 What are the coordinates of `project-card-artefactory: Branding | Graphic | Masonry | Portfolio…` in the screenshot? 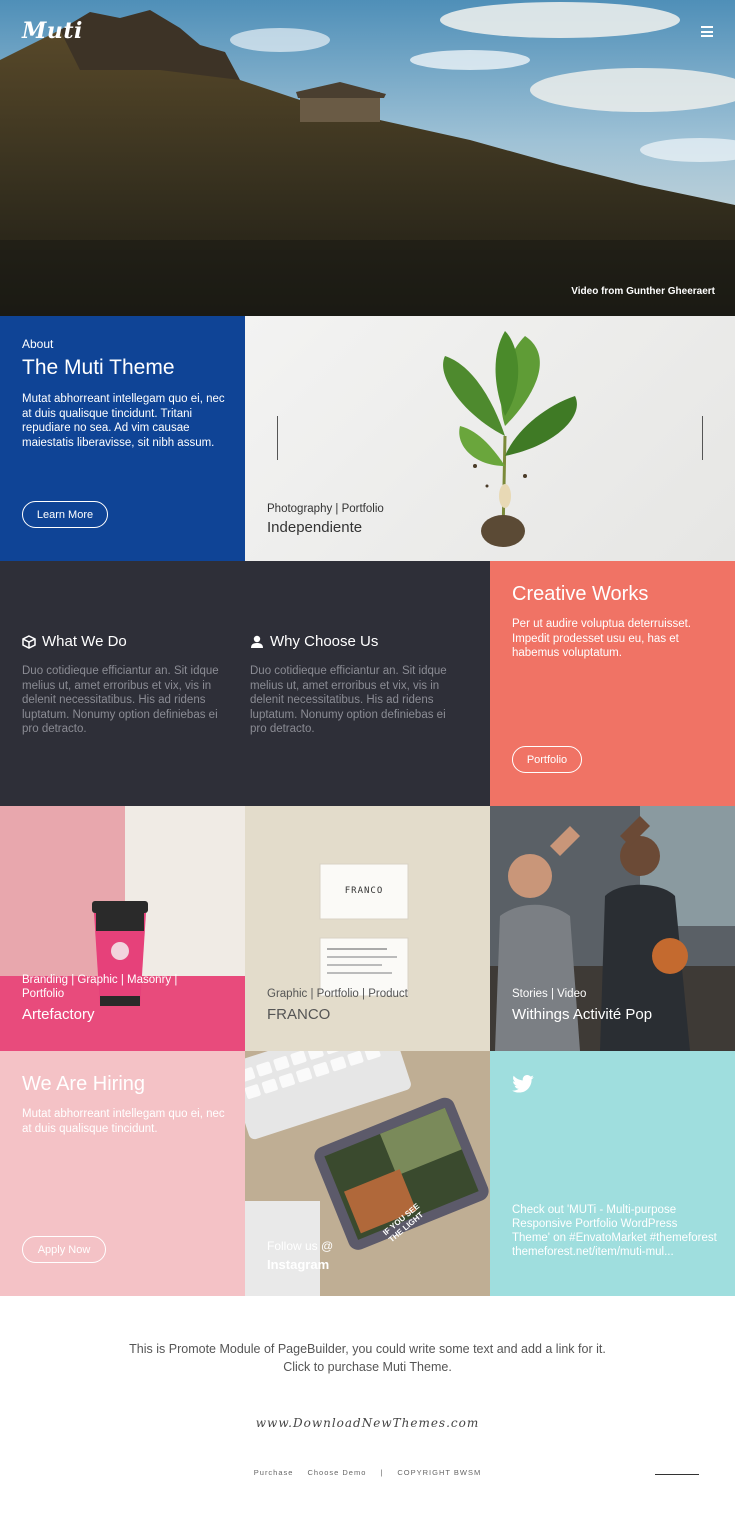 It's located at (122, 928).